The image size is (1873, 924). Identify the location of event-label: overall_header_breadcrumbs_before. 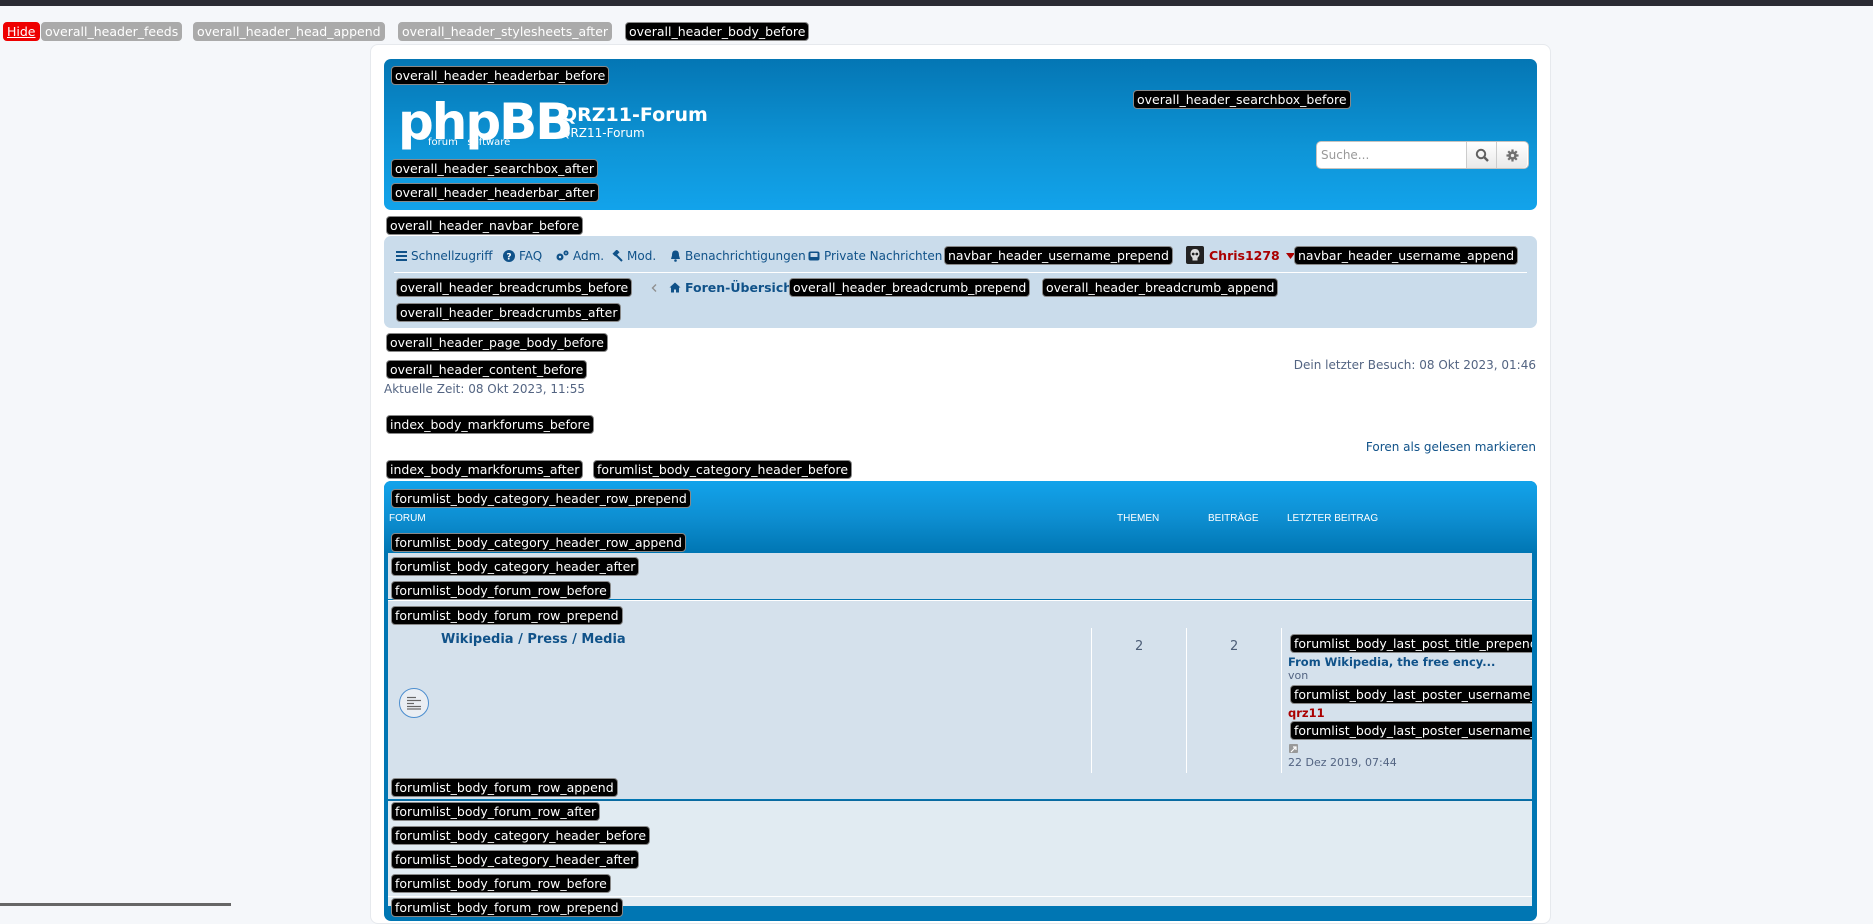
(514, 287).